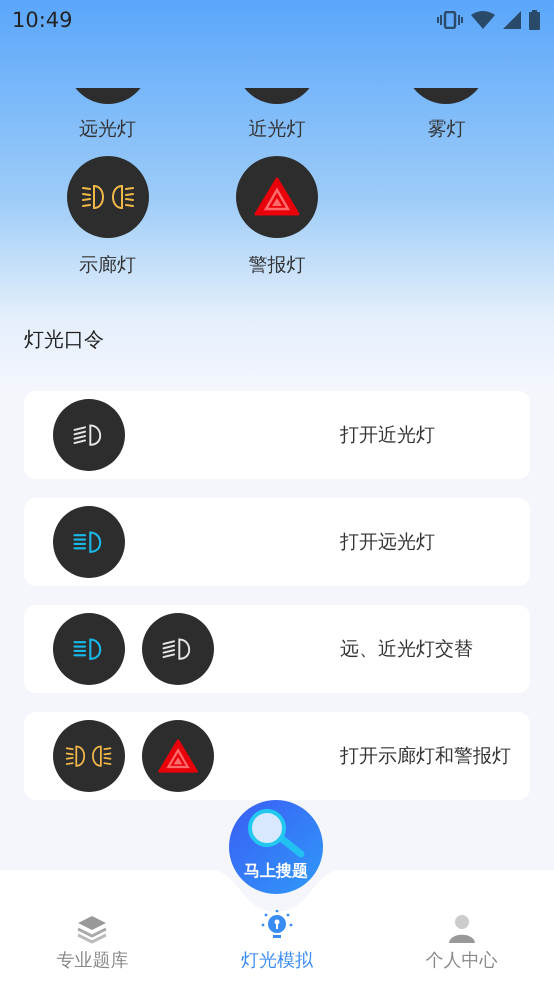 This screenshot has width=554, height=984. I want to click on lamp-label: 近光灯, so click(277, 129).